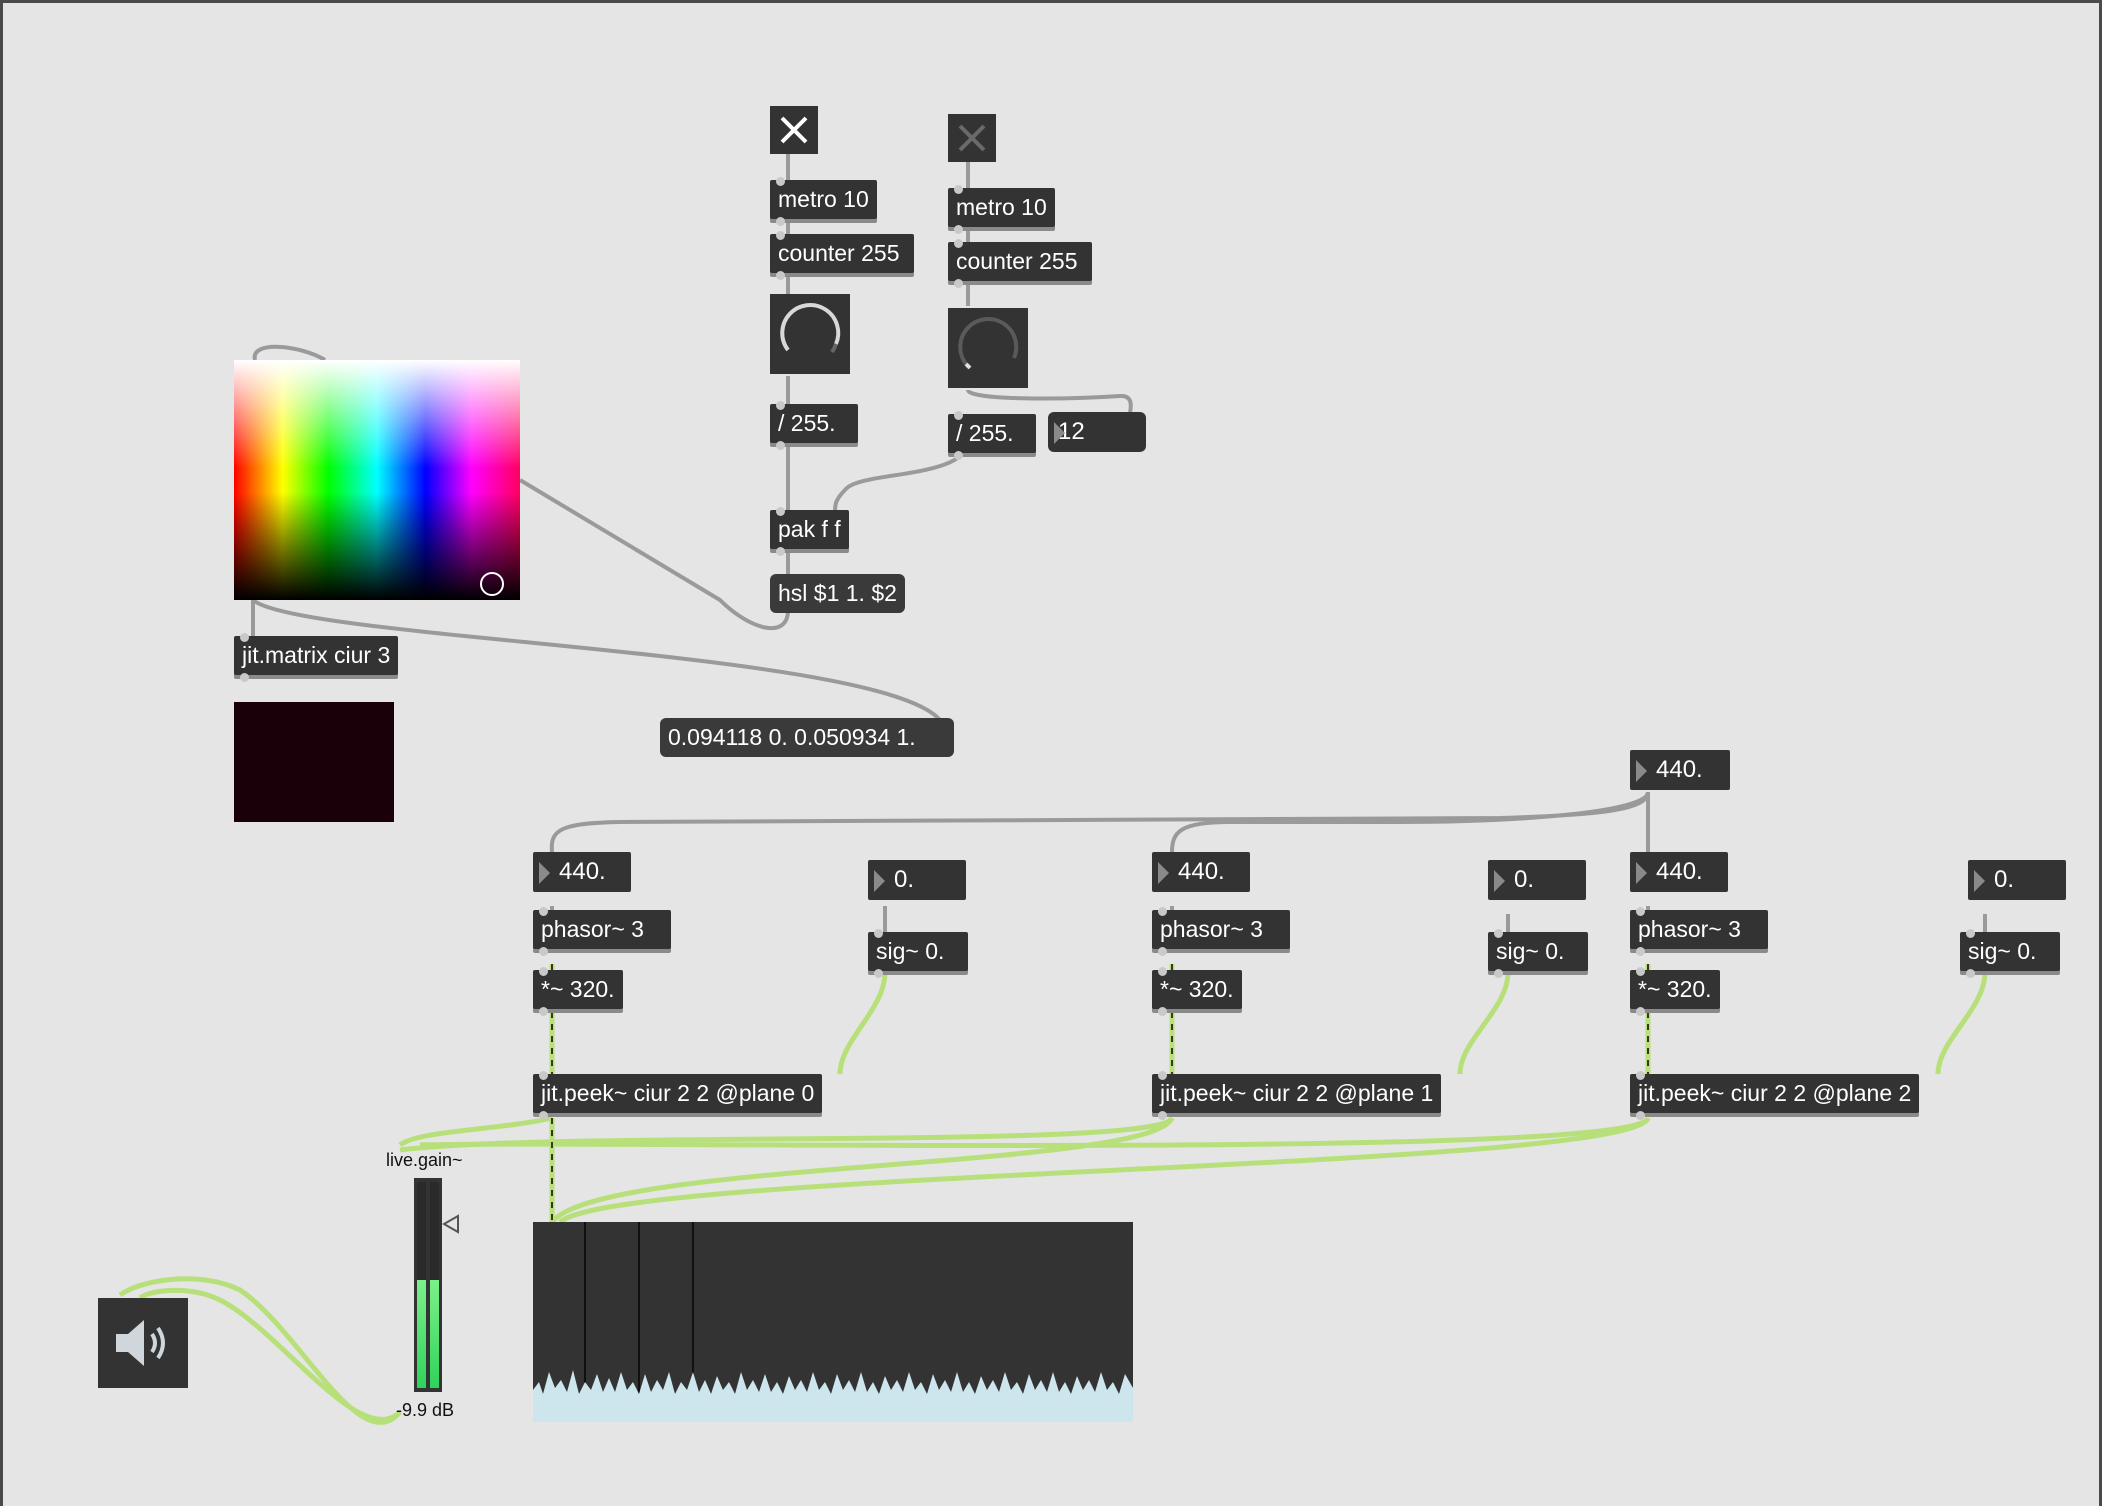  Describe the element at coordinates (1201, 872) in the screenshot. I see `voice-1-frequency: 440.` at that location.